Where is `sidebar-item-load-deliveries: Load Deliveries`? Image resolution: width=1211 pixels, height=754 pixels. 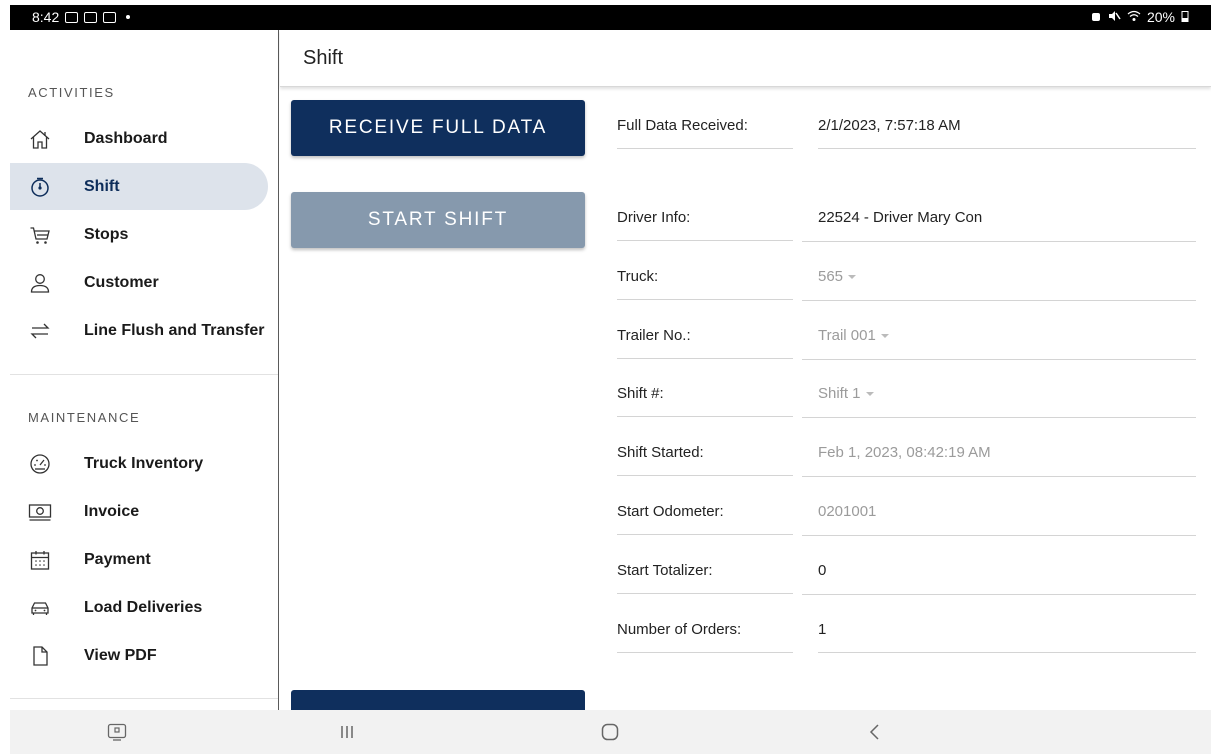
sidebar-item-load-deliveries: Load Deliveries is located at coordinates (139, 607).